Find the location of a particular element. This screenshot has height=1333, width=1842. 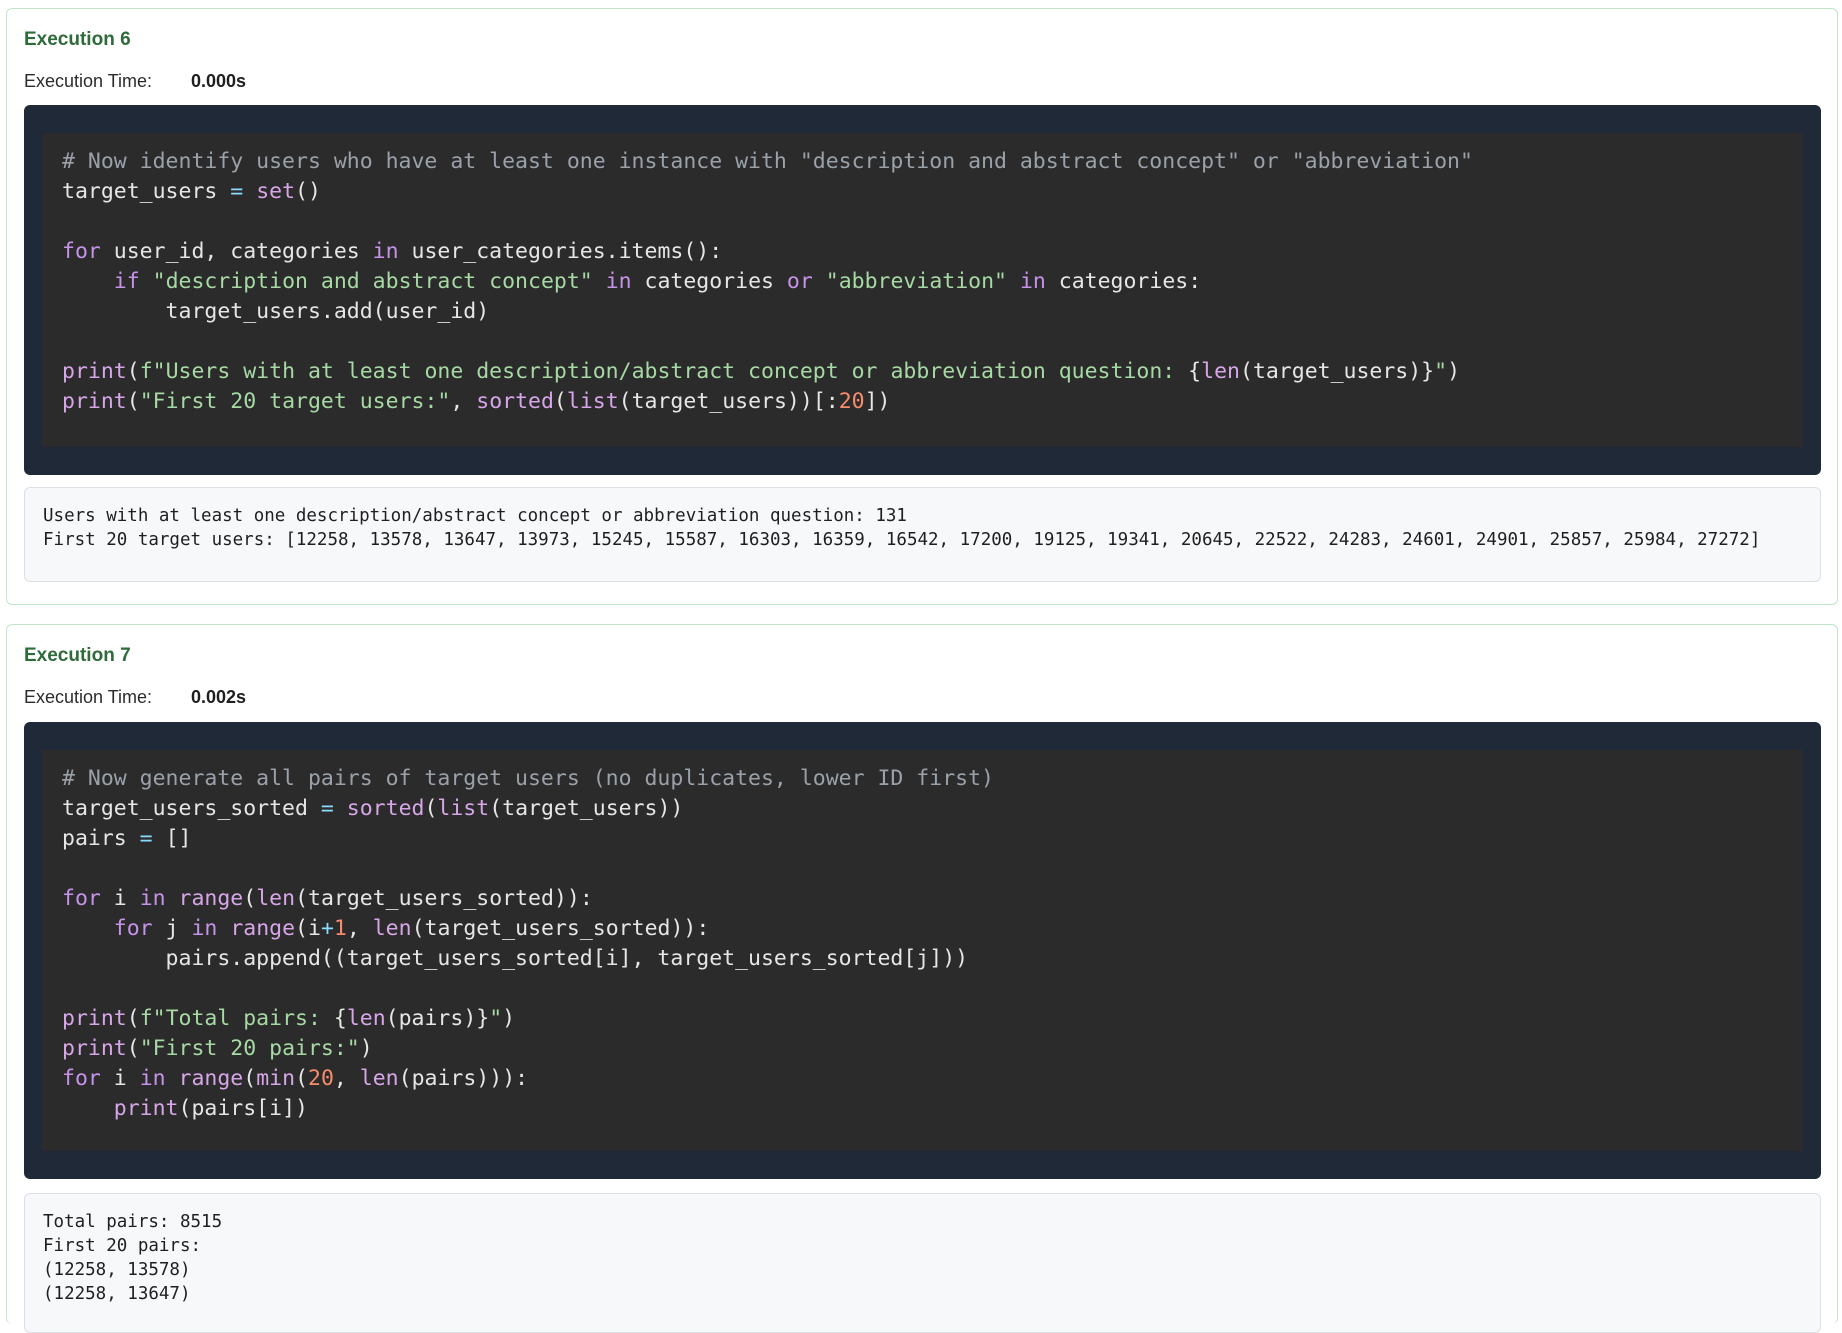

execution-time-row: Execution Time: 0.002s is located at coordinates (135, 697).